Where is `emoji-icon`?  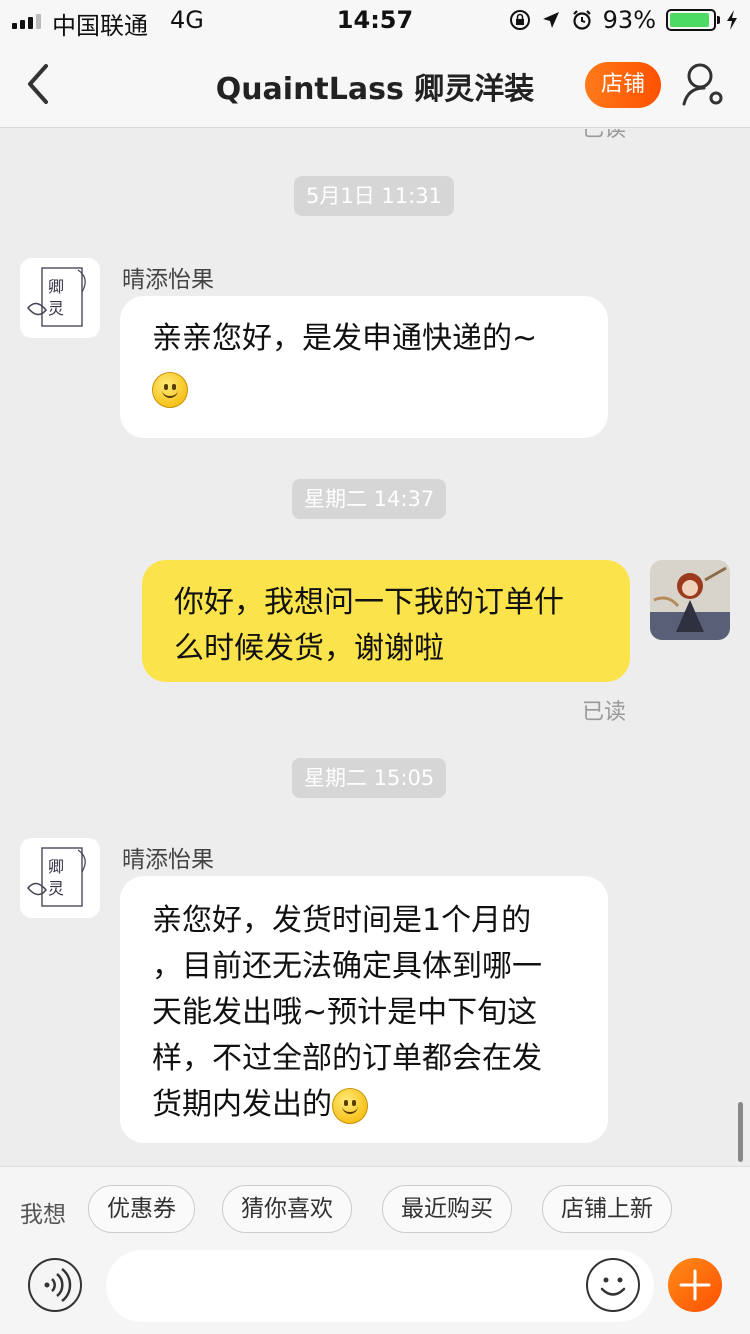 emoji-icon is located at coordinates (613, 1286).